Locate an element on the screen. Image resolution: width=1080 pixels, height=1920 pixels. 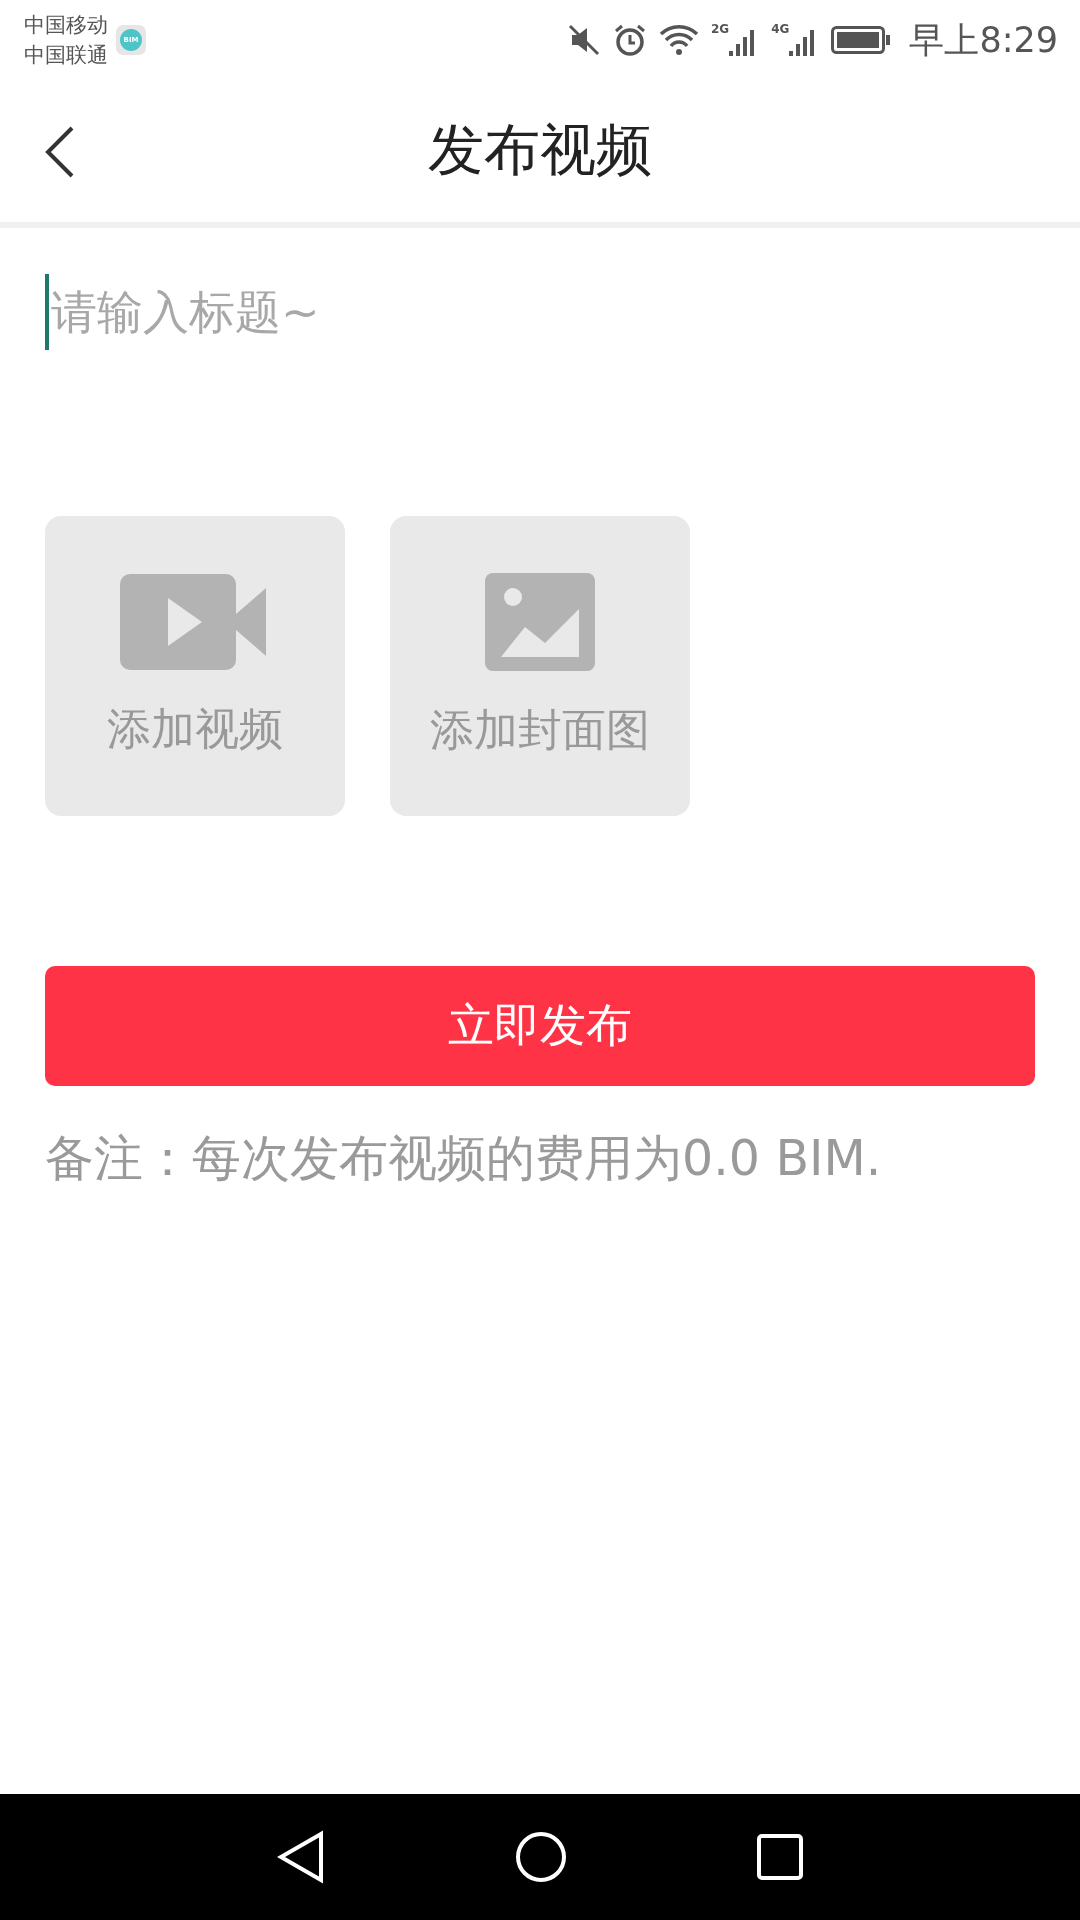
page-title: 发布视频 is located at coordinates (540, 150).